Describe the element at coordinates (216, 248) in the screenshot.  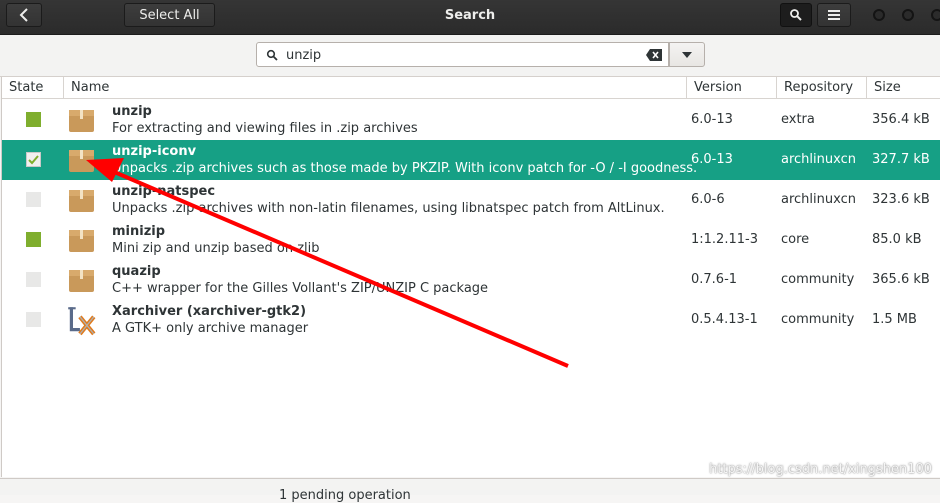
I see `package-description: Mini zip and unzip based on zlib` at that location.